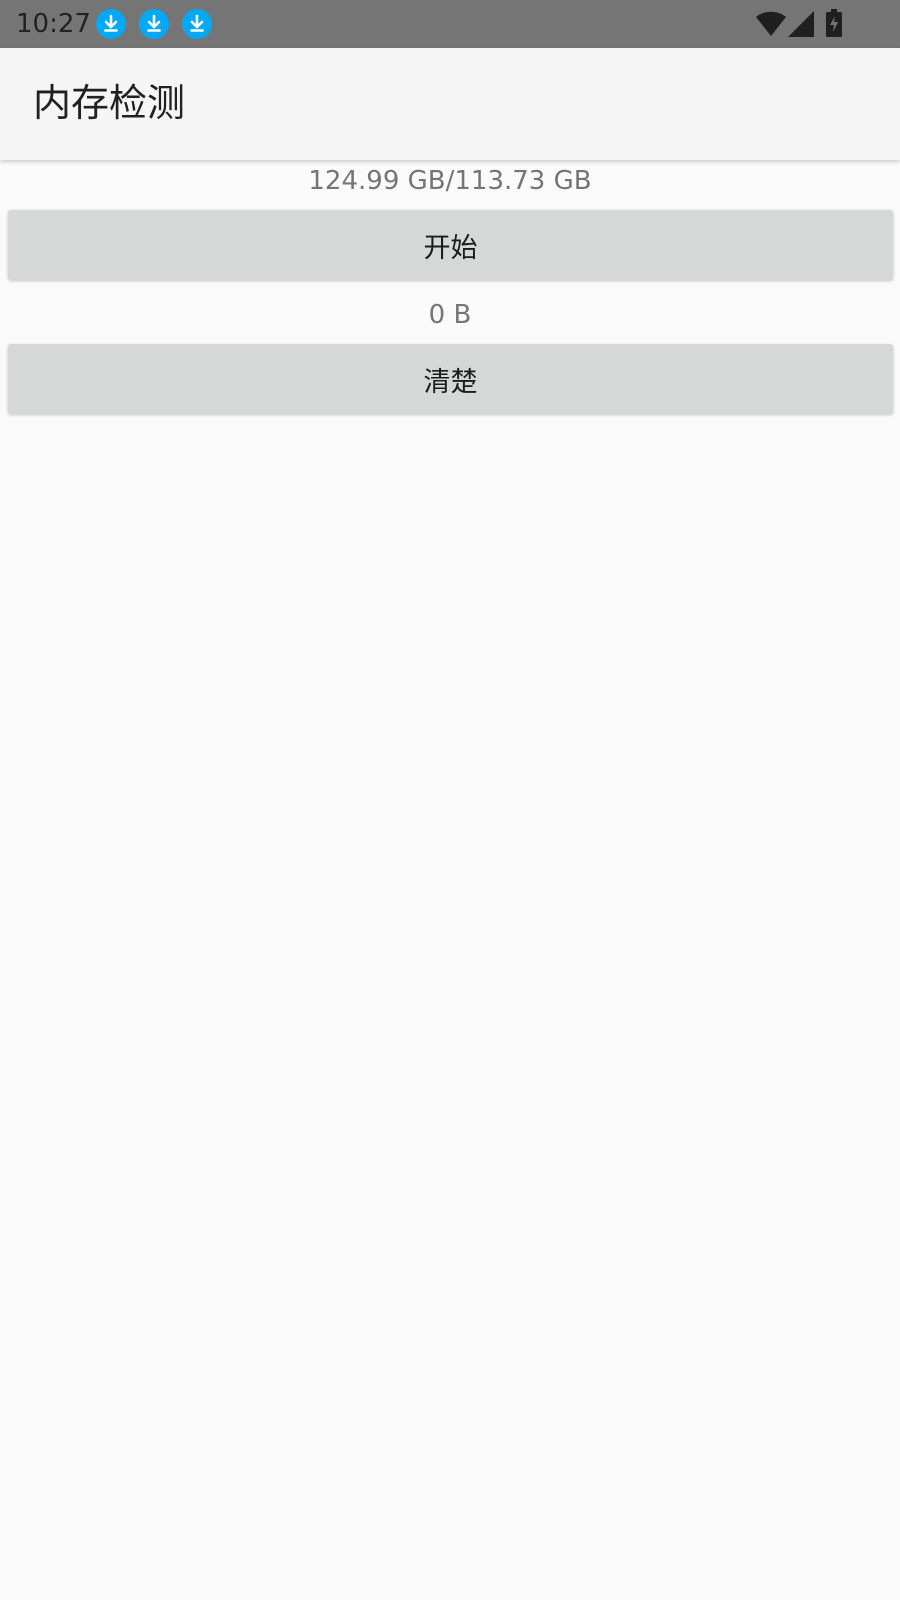 Image resolution: width=900 pixels, height=1600 pixels. What do you see at coordinates (109, 103) in the screenshot?
I see `page-title: 内存检测` at bounding box center [109, 103].